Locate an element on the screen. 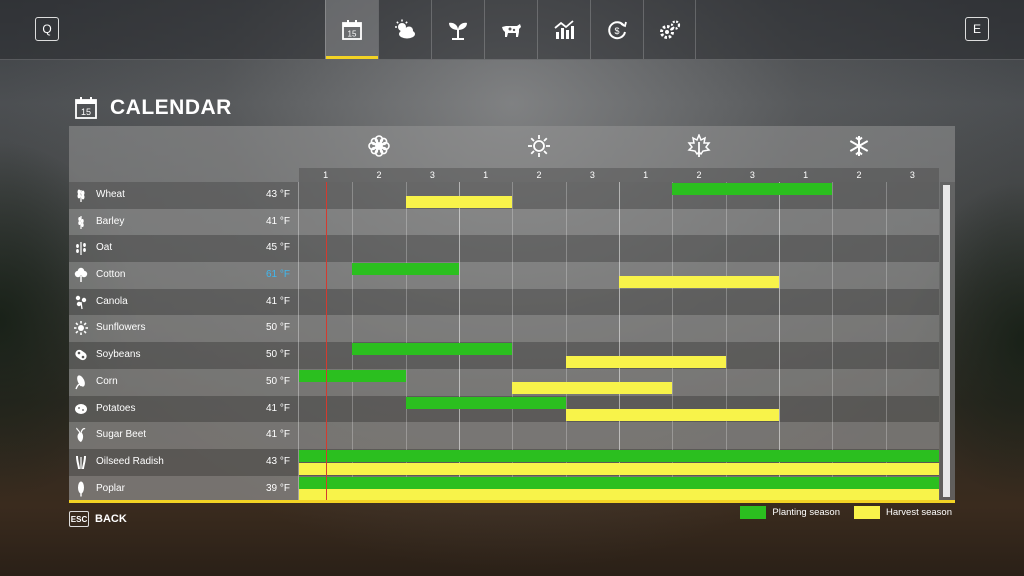 Image resolution: width=1024 pixels, height=576 pixels. tab-crops is located at coordinates (457, 29).